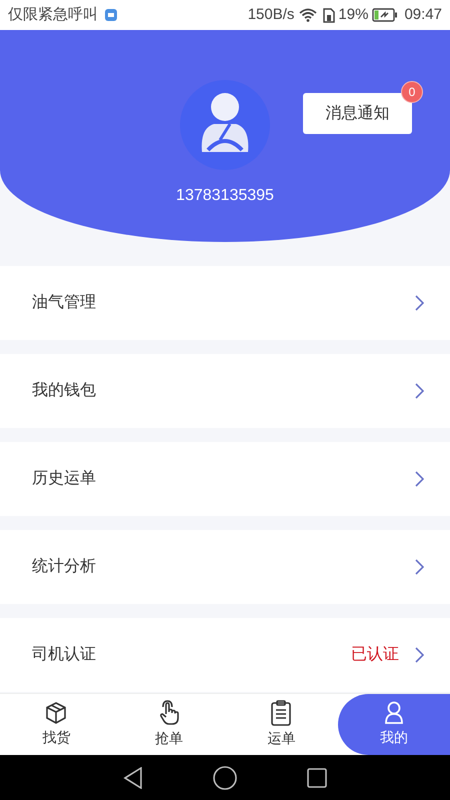 This screenshot has height=800, width=450. I want to click on tab: 抢单, so click(168, 724).